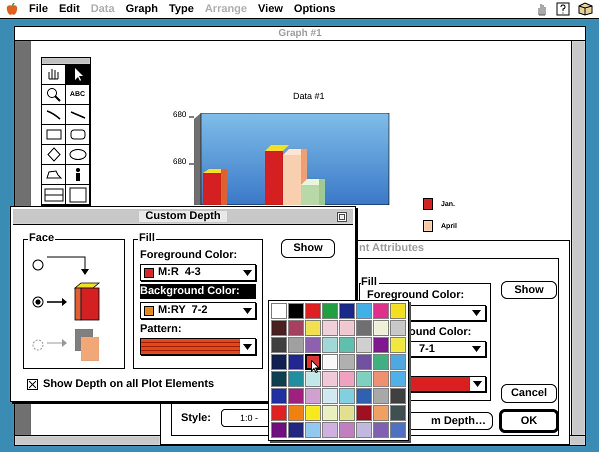 The height and width of the screenshot is (452, 599). I want to click on axis-label: 680, so click(179, 115).